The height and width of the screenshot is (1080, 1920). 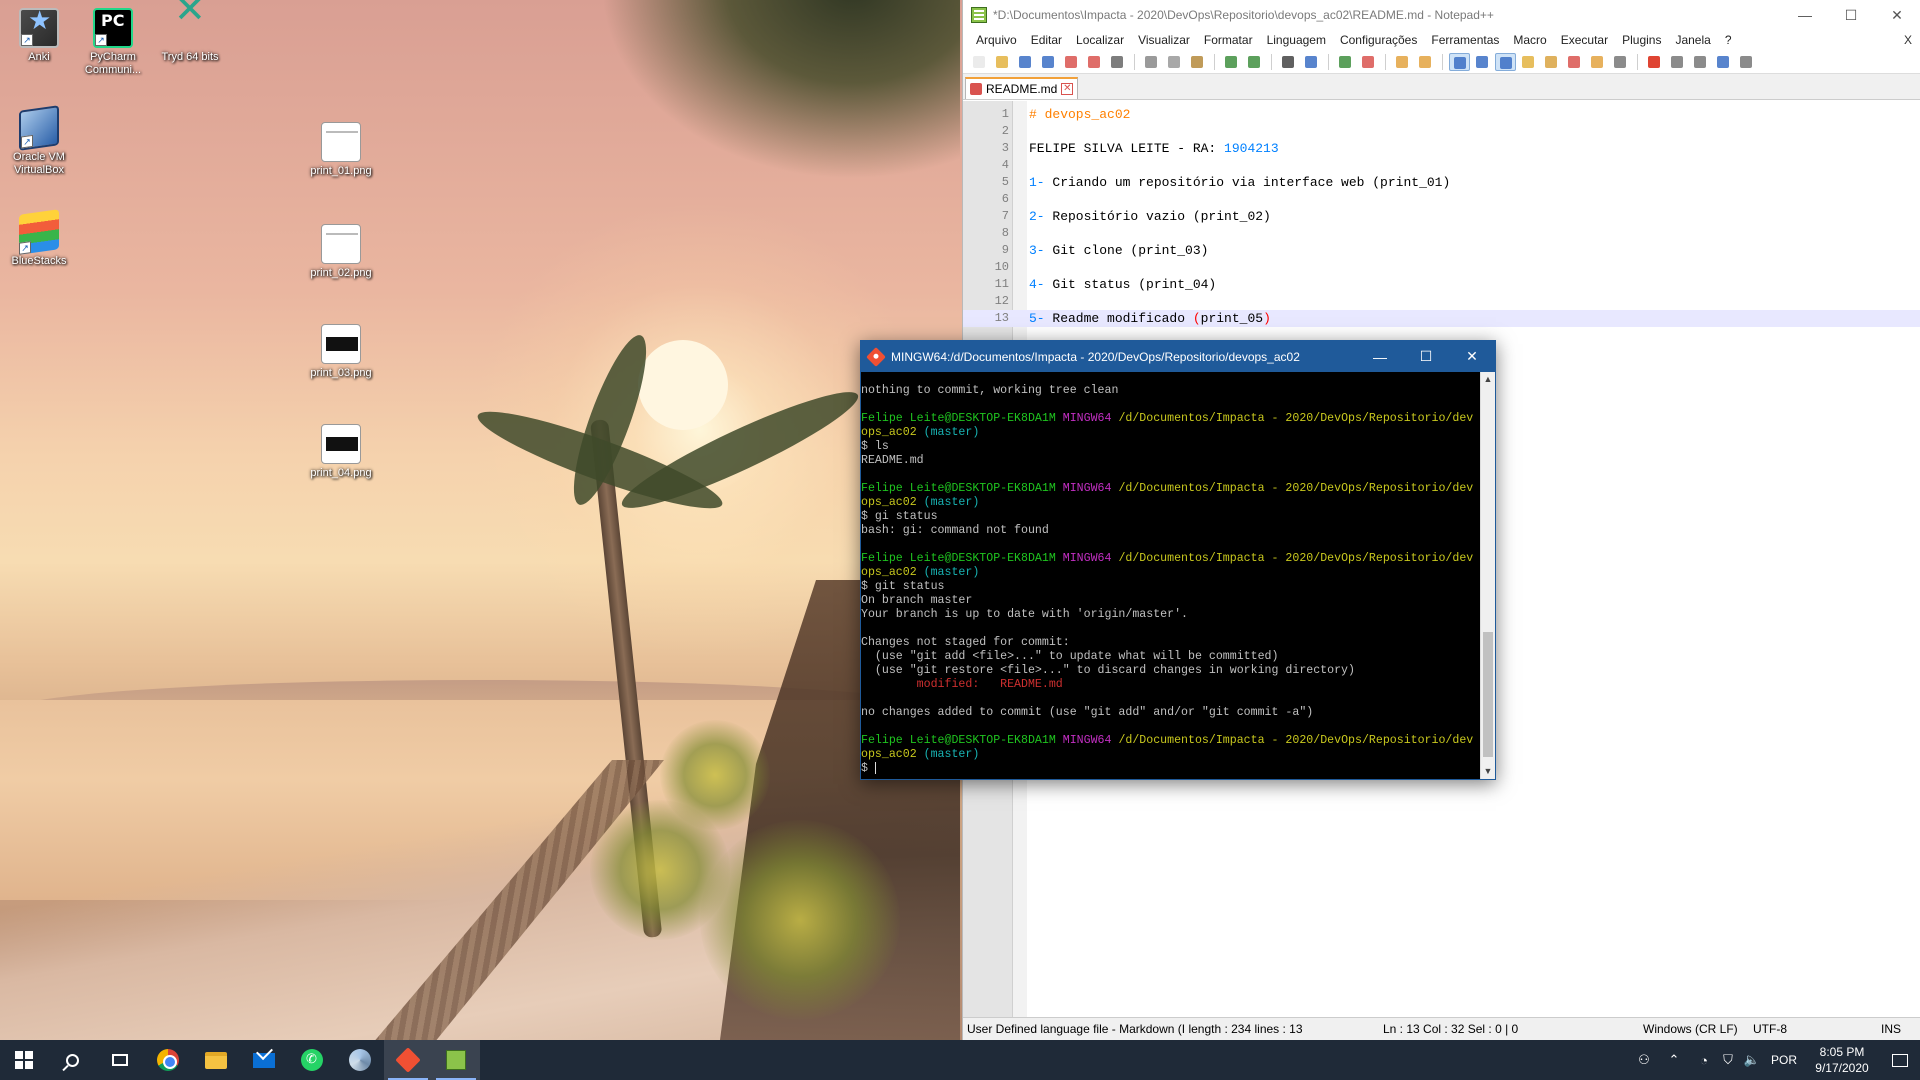 I want to click on menu-editar: Editar, so click(x=1046, y=40).